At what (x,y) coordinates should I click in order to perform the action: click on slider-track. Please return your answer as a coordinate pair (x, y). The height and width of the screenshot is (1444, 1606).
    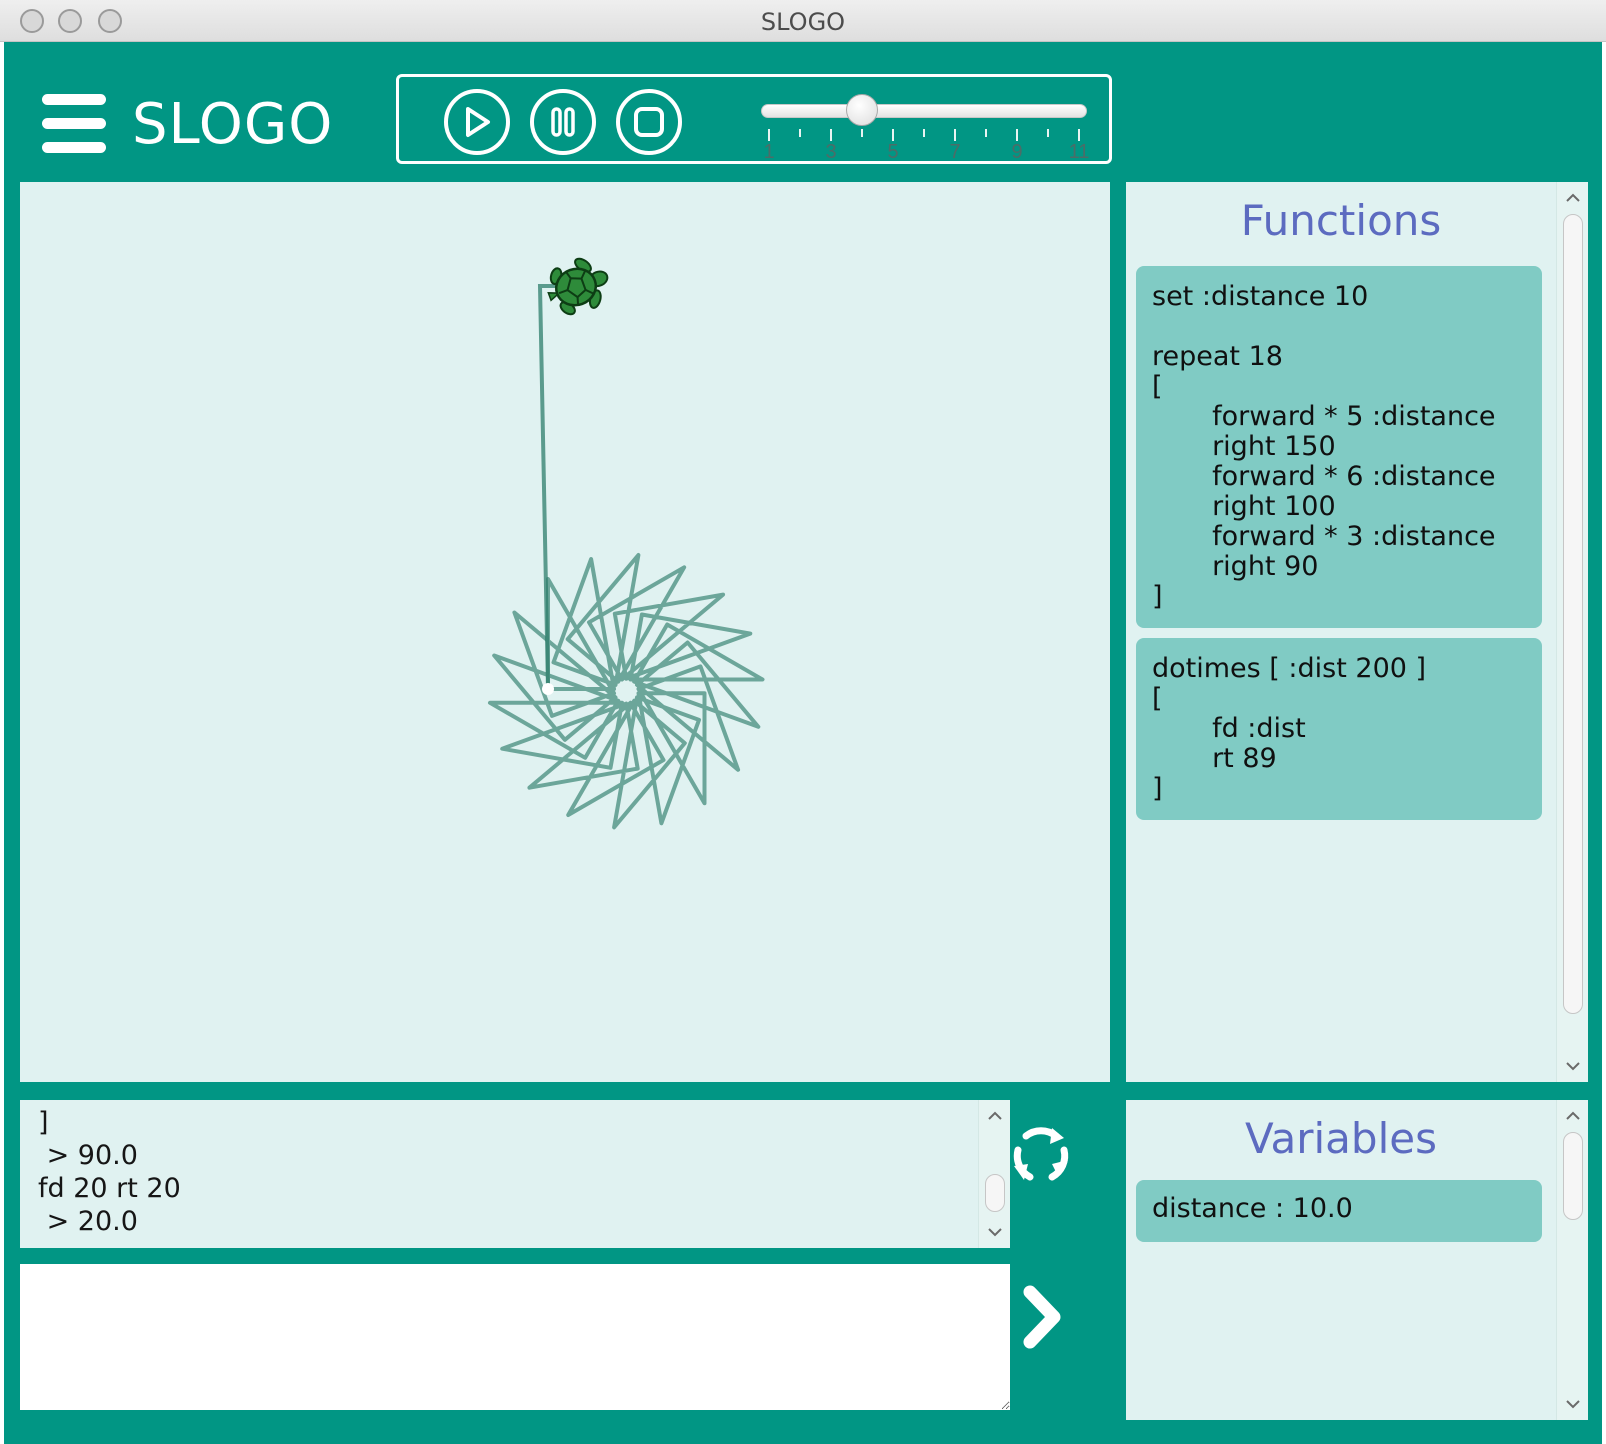
    Looking at the image, I should click on (924, 111).